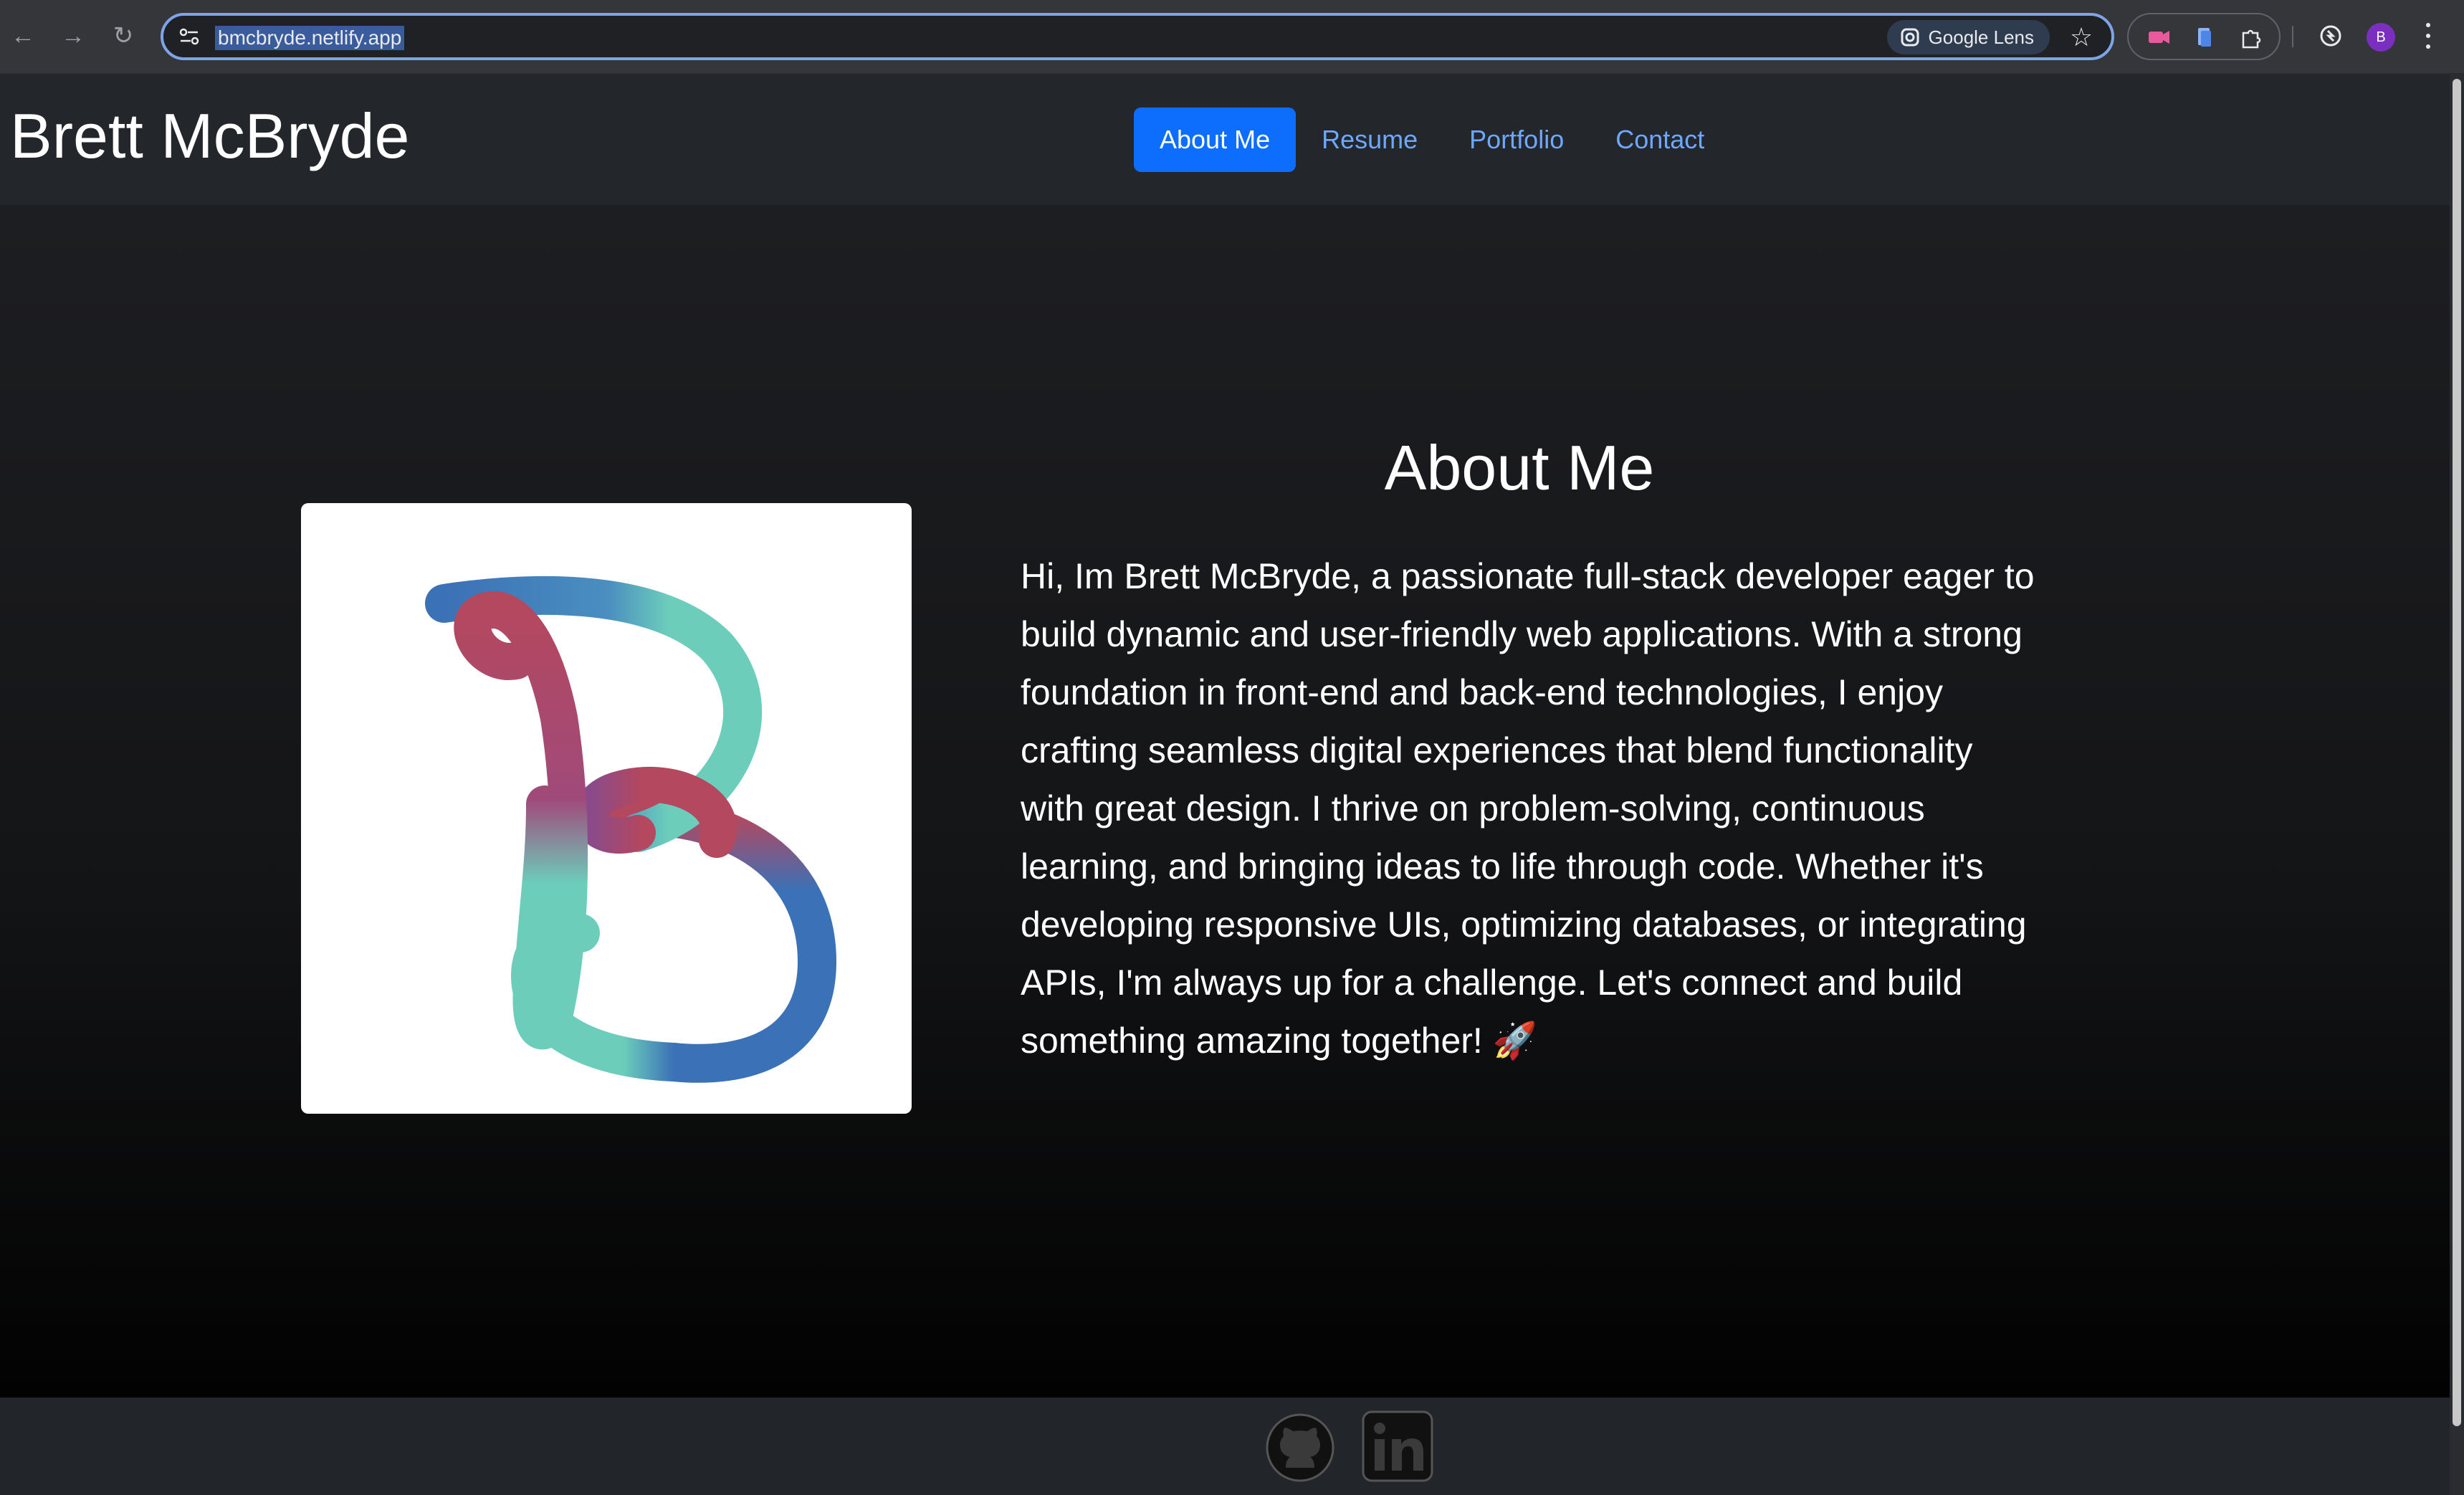  What do you see at coordinates (190, 37) in the screenshot?
I see `site-info-icon` at bounding box center [190, 37].